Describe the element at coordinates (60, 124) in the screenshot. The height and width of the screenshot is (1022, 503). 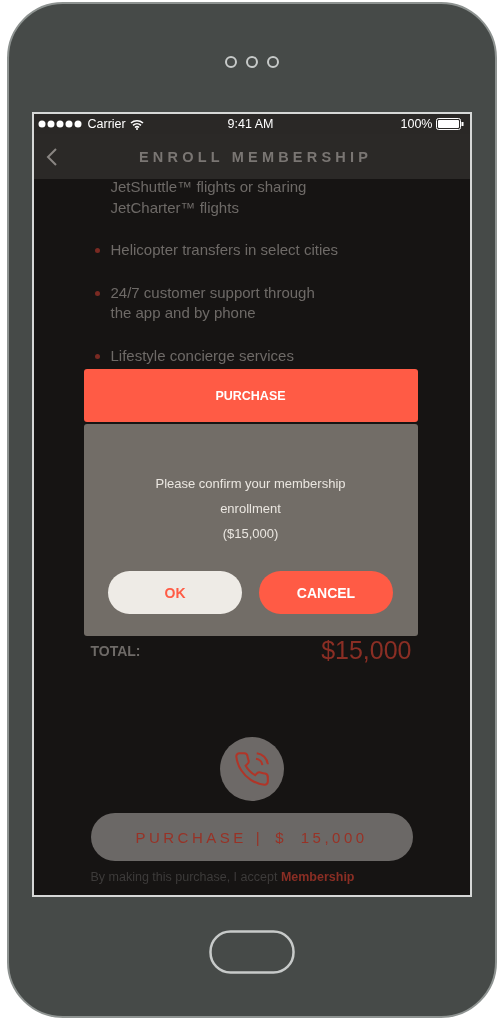
I see `signal-dots-icon` at that location.